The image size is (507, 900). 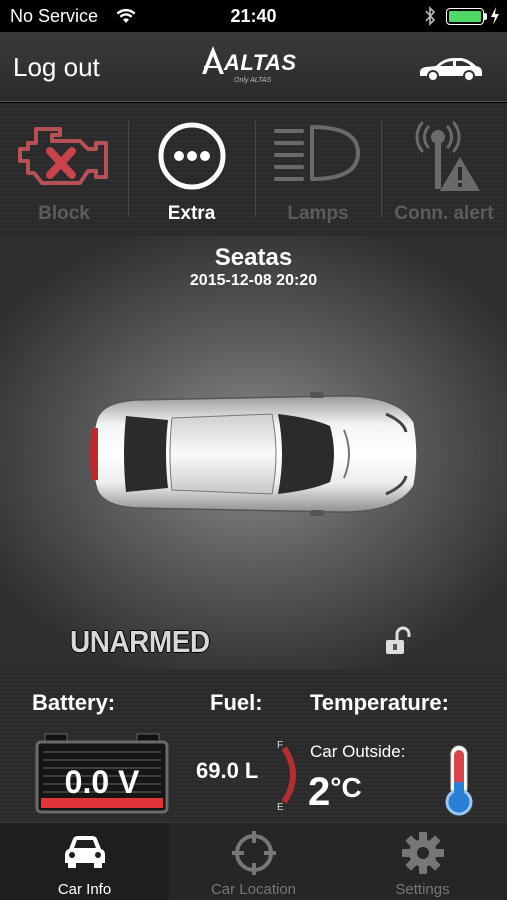 I want to click on tab-car-location-label: Car Location, so click(x=253, y=889).